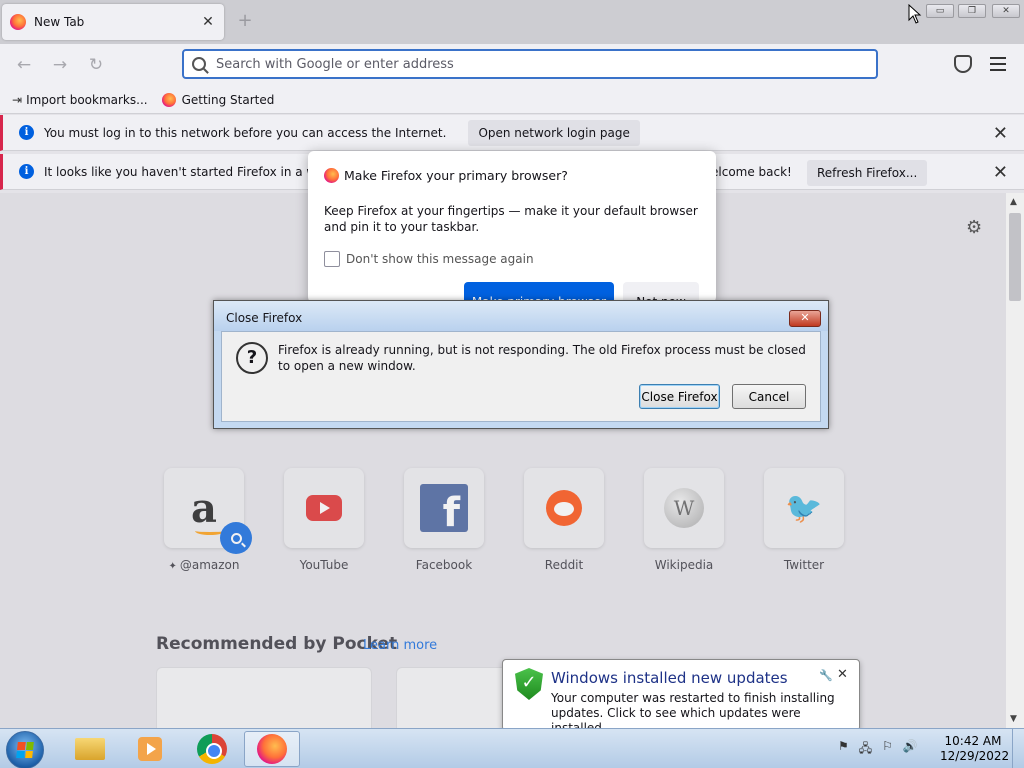  Describe the element at coordinates (512, 100) in the screenshot. I see `bookmarks-toolbar: ⇥ Import bookmarks... Getting Started` at that location.